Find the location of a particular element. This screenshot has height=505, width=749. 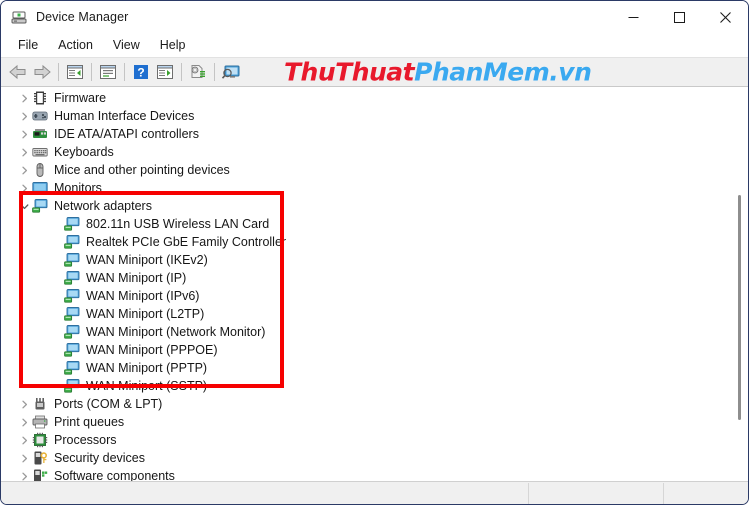

toolbar: ? ThuThuatPhanMem.vn is located at coordinates (374, 72).